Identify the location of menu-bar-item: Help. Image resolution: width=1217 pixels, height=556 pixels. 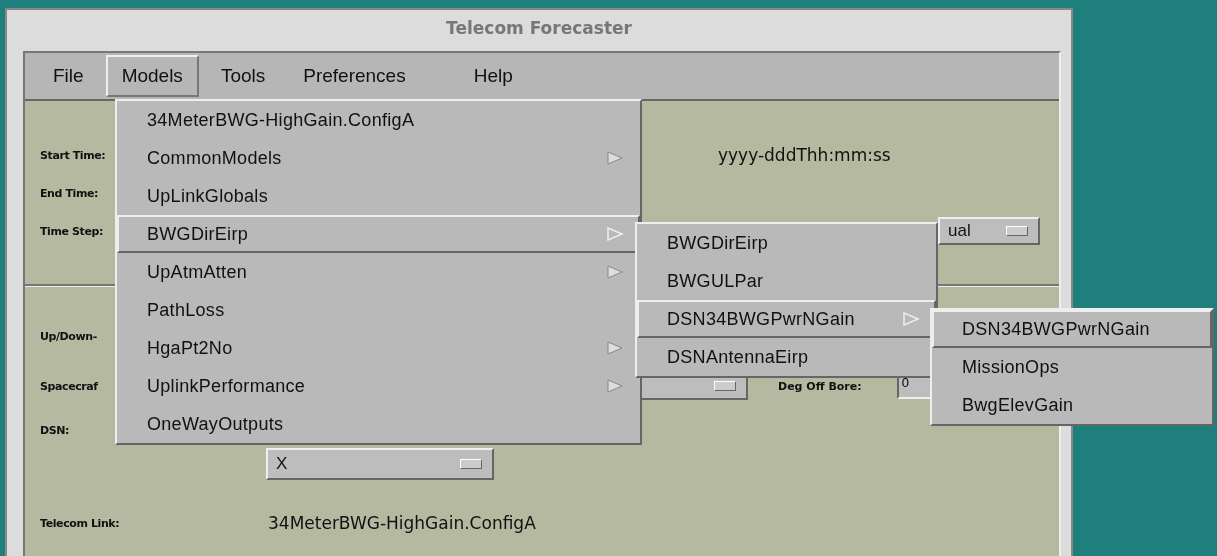
(493, 76).